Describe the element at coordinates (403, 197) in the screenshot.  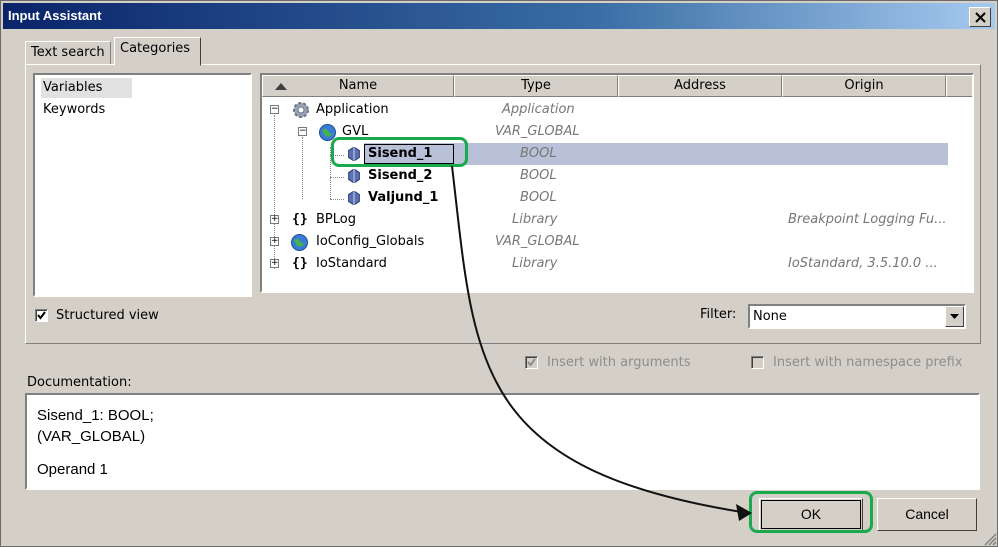
I see `tree-row-name: Valjund_1` at that location.